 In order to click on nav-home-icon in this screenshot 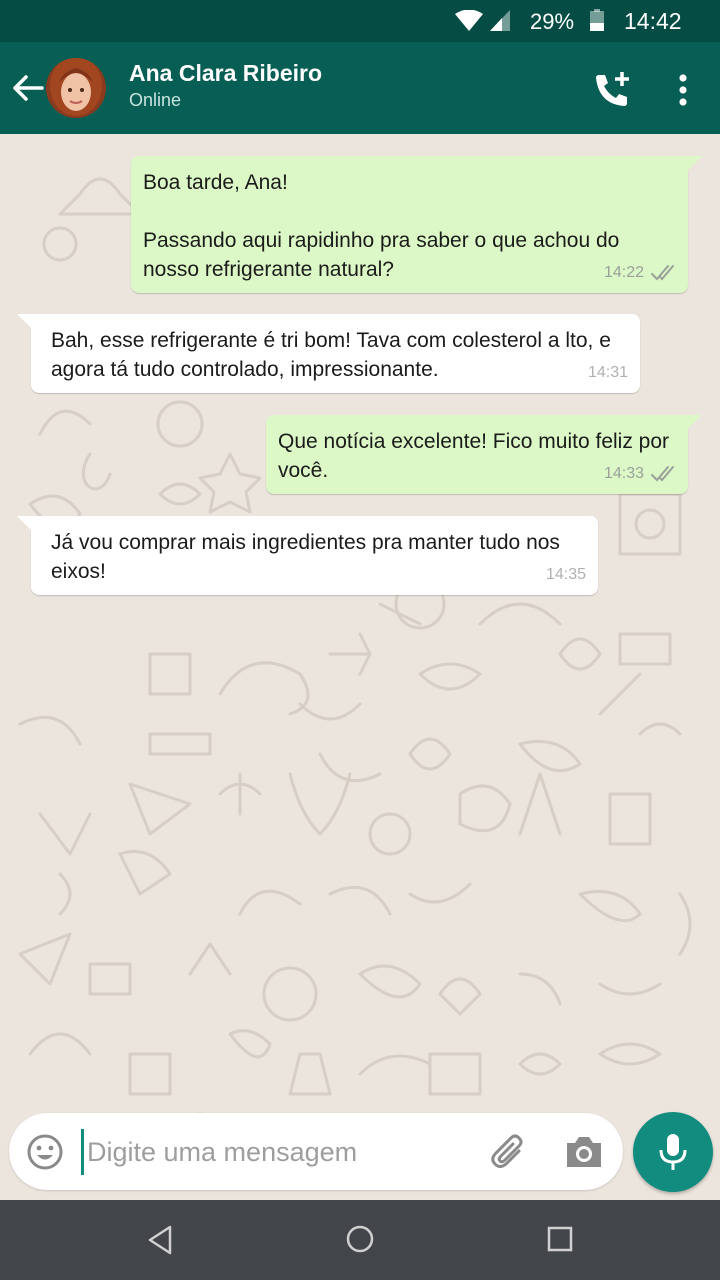, I will do `click(360, 1239)`.